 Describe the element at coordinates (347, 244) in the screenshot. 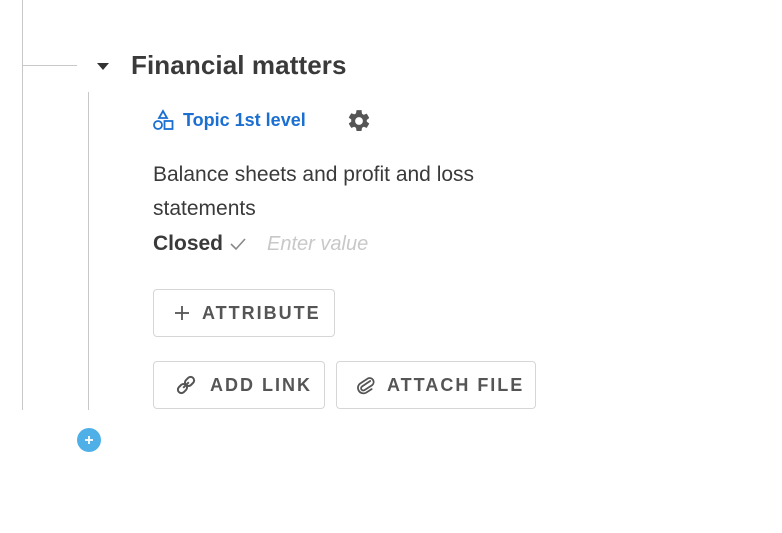

I see `value-input` at that location.